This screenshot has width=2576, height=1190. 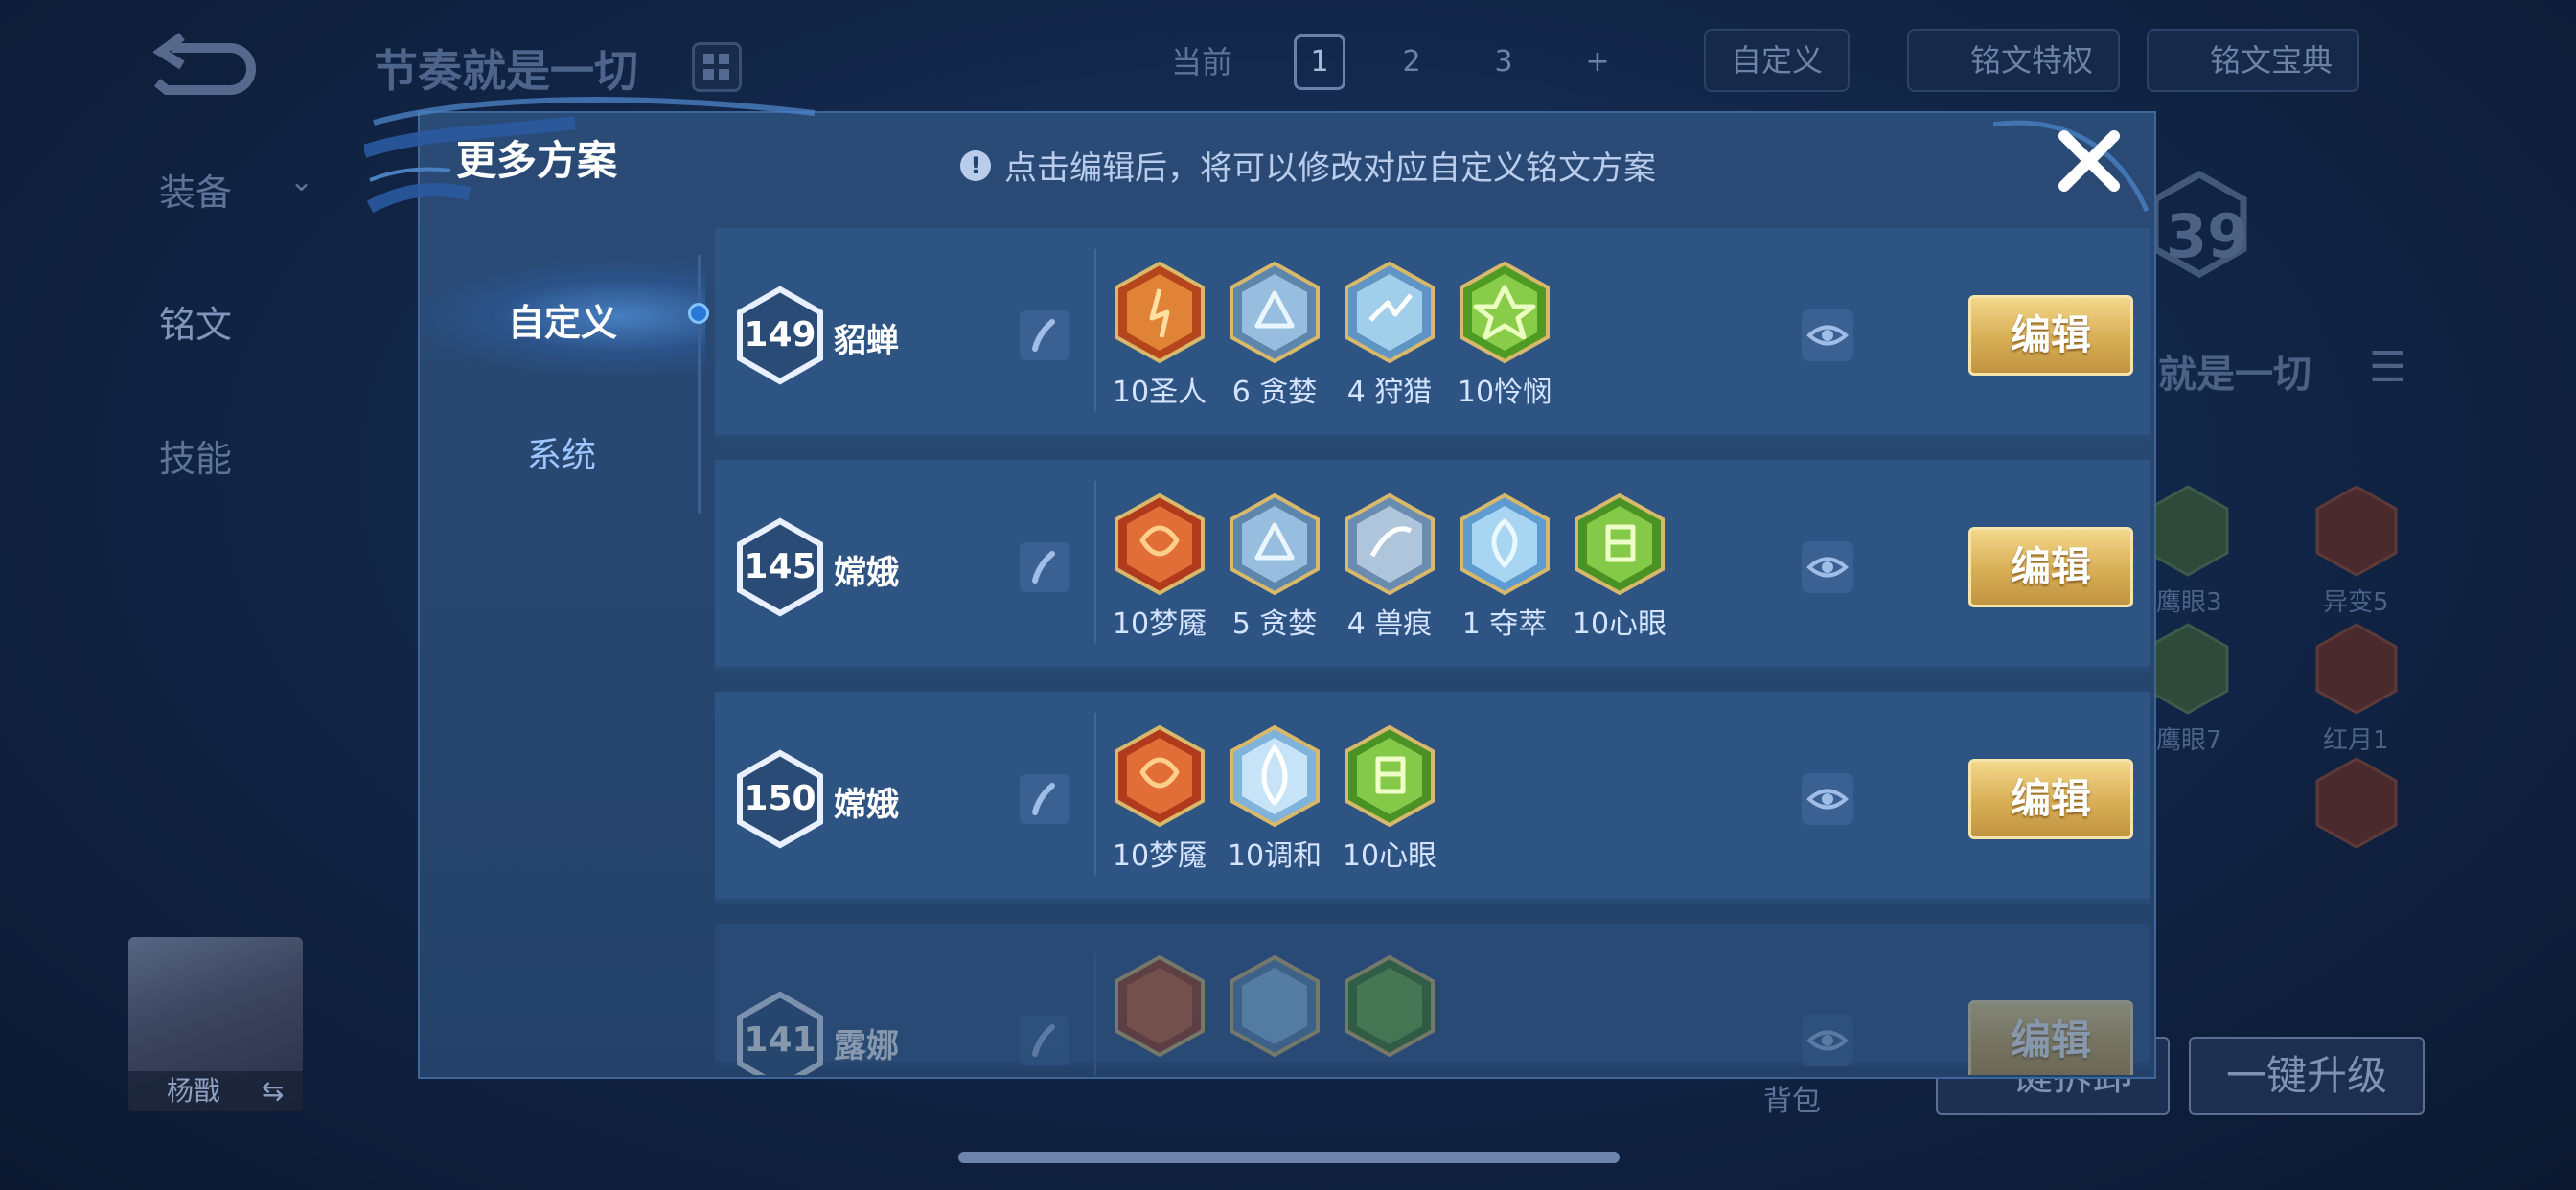 I want to click on hero-name: 露娜, so click(x=866, y=1046).